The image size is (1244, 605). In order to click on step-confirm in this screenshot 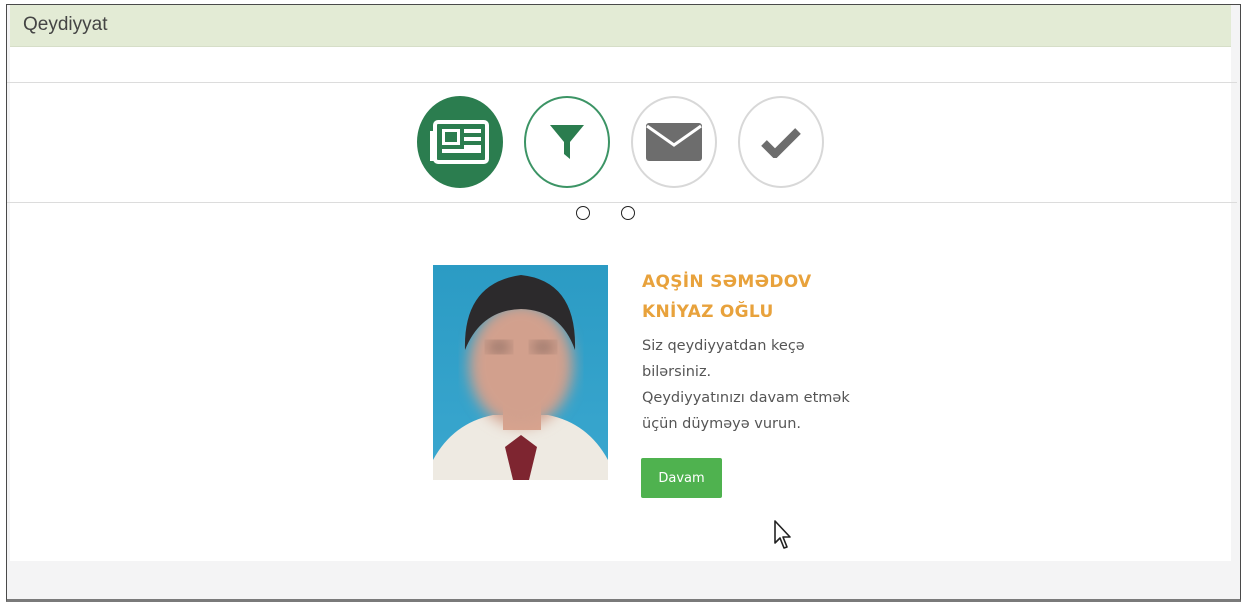, I will do `click(781, 142)`.